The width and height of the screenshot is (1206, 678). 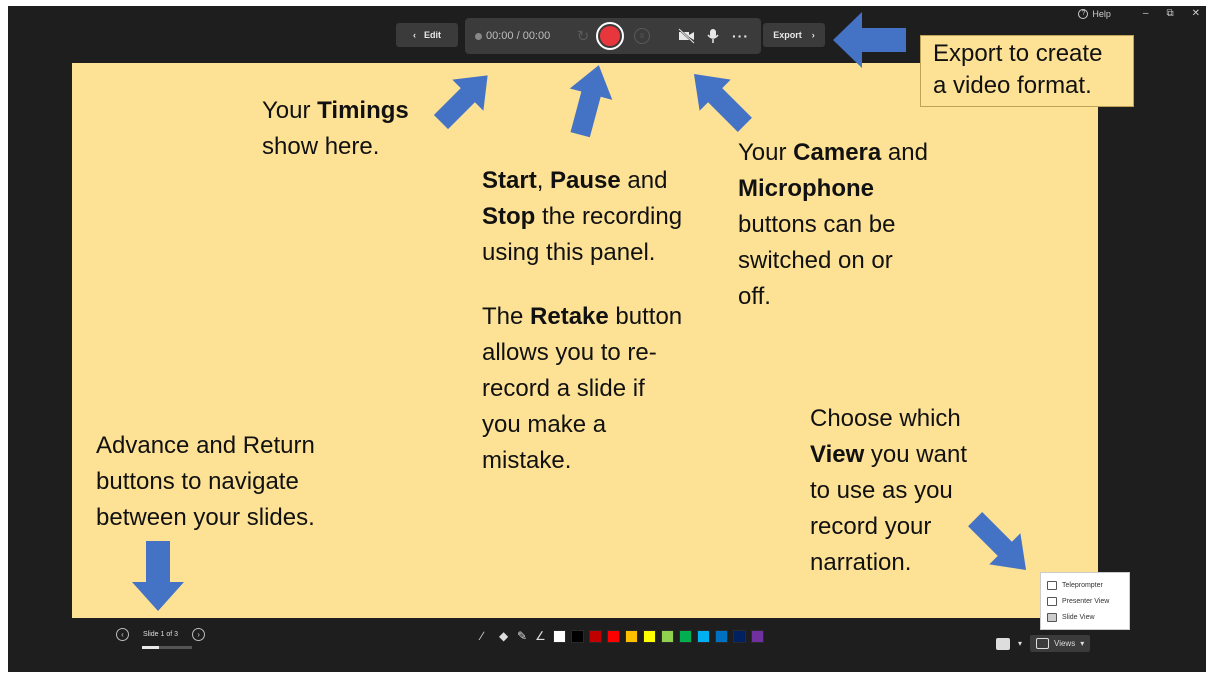 What do you see at coordinates (740, 36) in the screenshot?
I see `more-options-button: ···` at bounding box center [740, 36].